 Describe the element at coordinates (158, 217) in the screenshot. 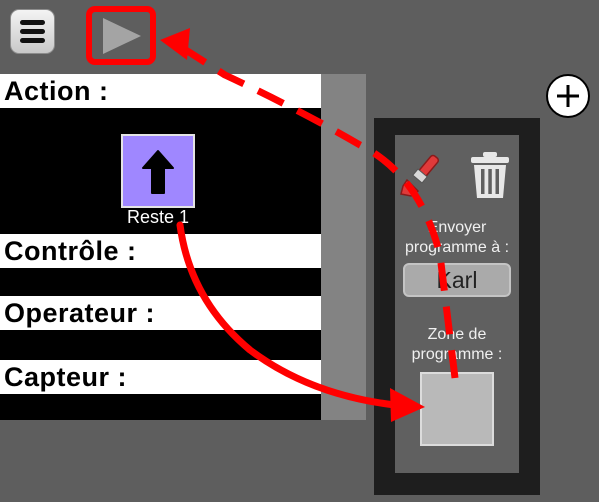

I see `block-remaining-label: Reste 1` at that location.